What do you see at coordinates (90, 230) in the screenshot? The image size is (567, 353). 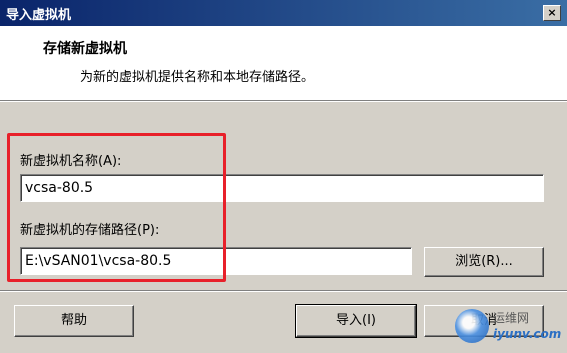 I see `storage-path-label: 新虚拟机的存储路径(P):` at bounding box center [90, 230].